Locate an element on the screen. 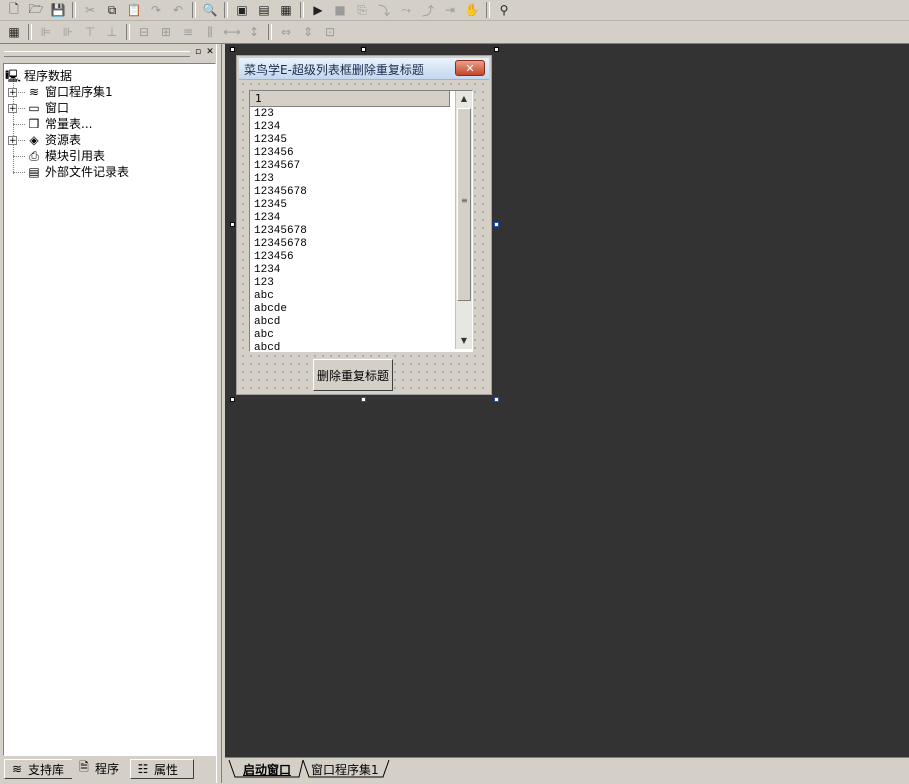 The image size is (909, 784). scroll-up-icon: ▲ is located at coordinates (464, 99).